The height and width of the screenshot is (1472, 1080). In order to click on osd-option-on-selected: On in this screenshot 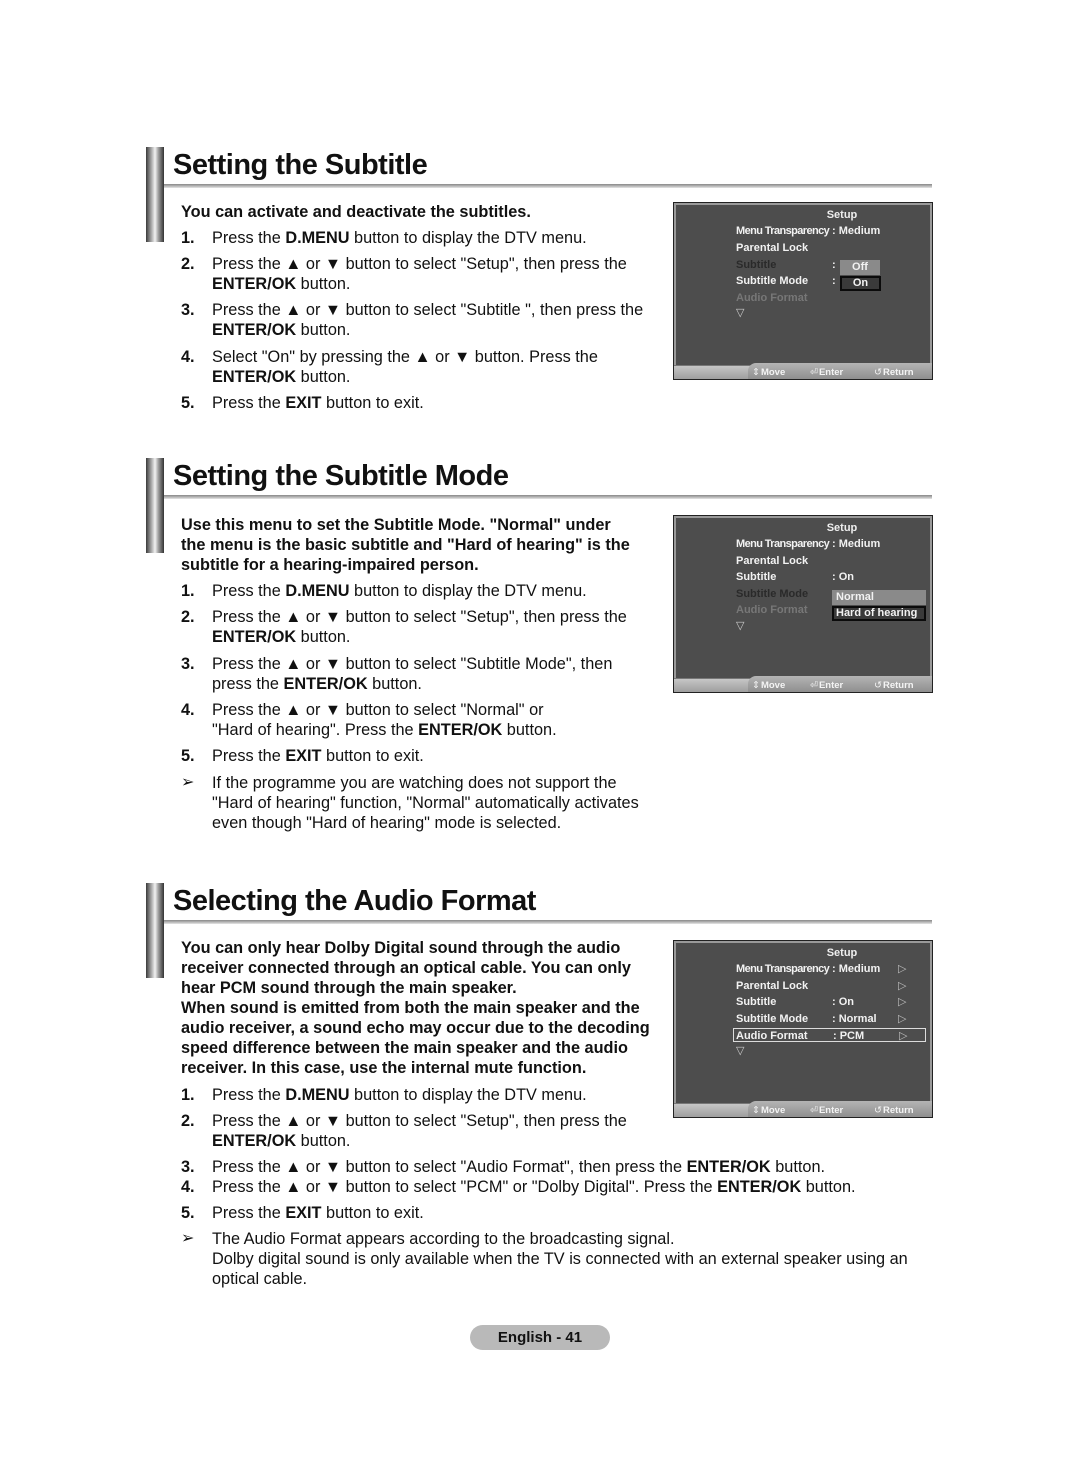, I will do `click(860, 283)`.